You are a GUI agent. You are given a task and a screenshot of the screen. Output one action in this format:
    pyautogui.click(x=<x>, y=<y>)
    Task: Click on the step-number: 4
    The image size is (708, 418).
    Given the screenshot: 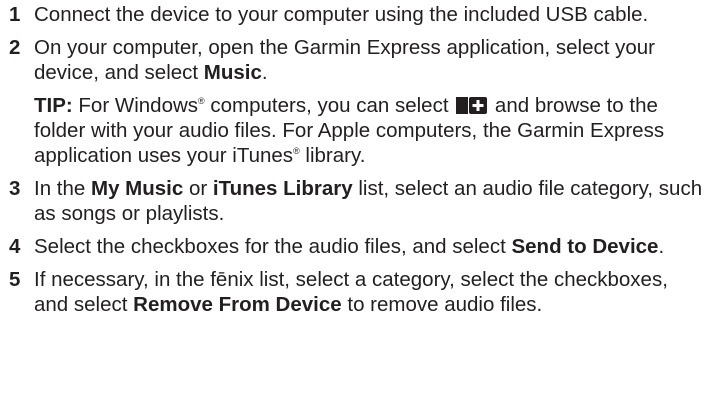 What is the action you would take?
    pyautogui.click(x=15, y=246)
    